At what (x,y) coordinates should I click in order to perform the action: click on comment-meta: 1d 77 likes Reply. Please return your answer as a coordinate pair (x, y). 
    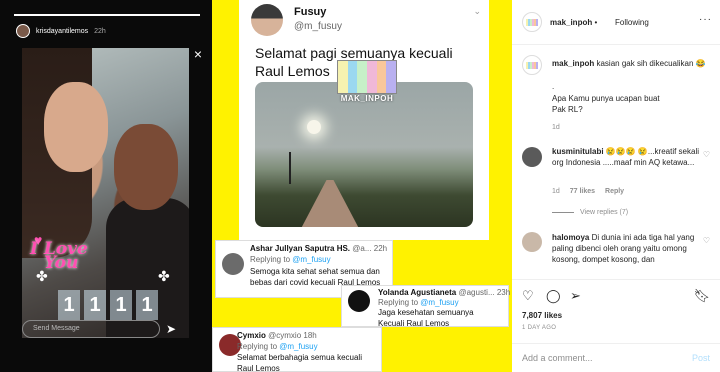
    Looking at the image, I should click on (588, 191).